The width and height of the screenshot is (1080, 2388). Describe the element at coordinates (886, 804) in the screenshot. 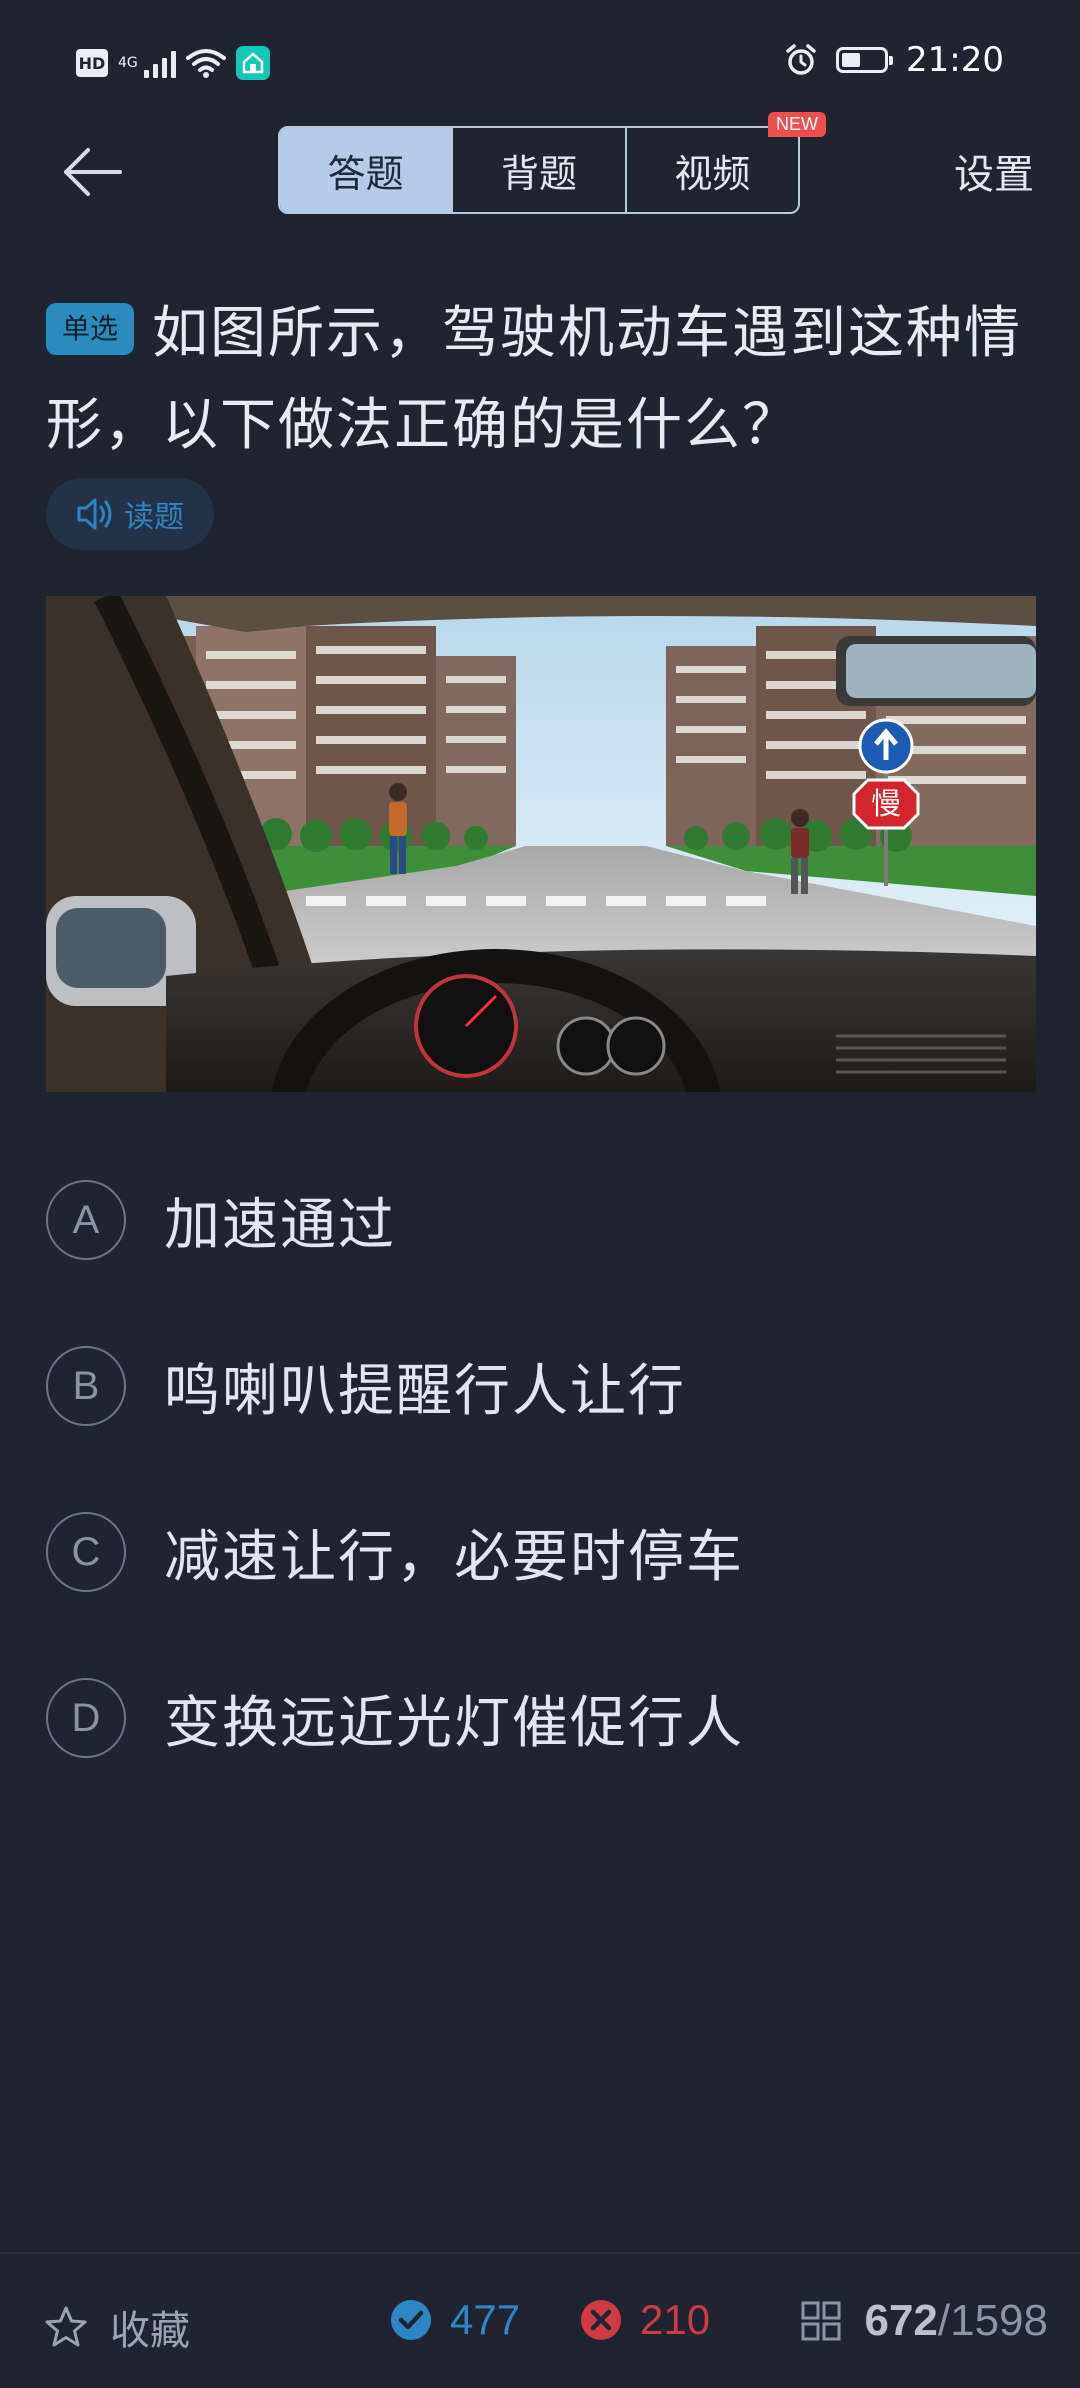

I see `slow-sign-text: 慢` at that location.